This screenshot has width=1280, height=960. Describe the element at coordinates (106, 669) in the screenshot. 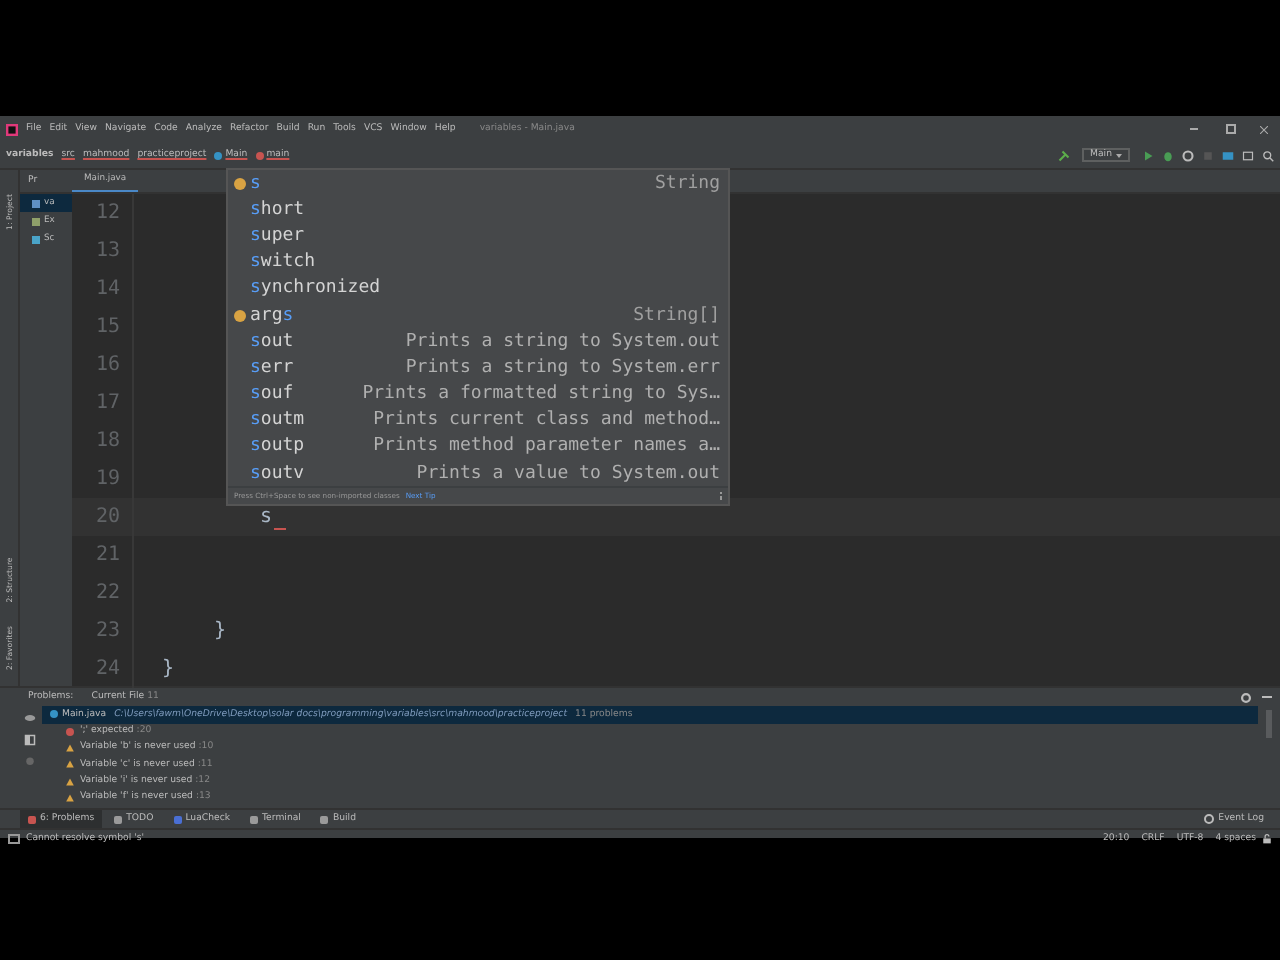

I see `line-number: 24` at that location.